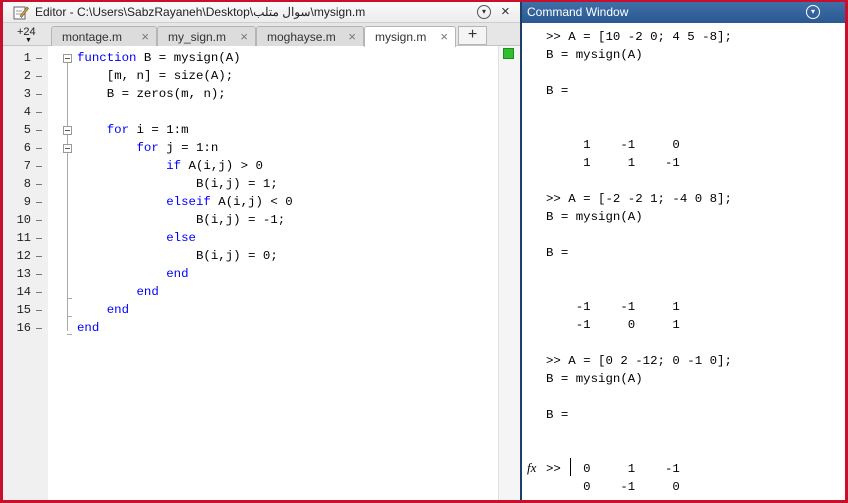  I want to click on line-number: 9, so click(27, 202).